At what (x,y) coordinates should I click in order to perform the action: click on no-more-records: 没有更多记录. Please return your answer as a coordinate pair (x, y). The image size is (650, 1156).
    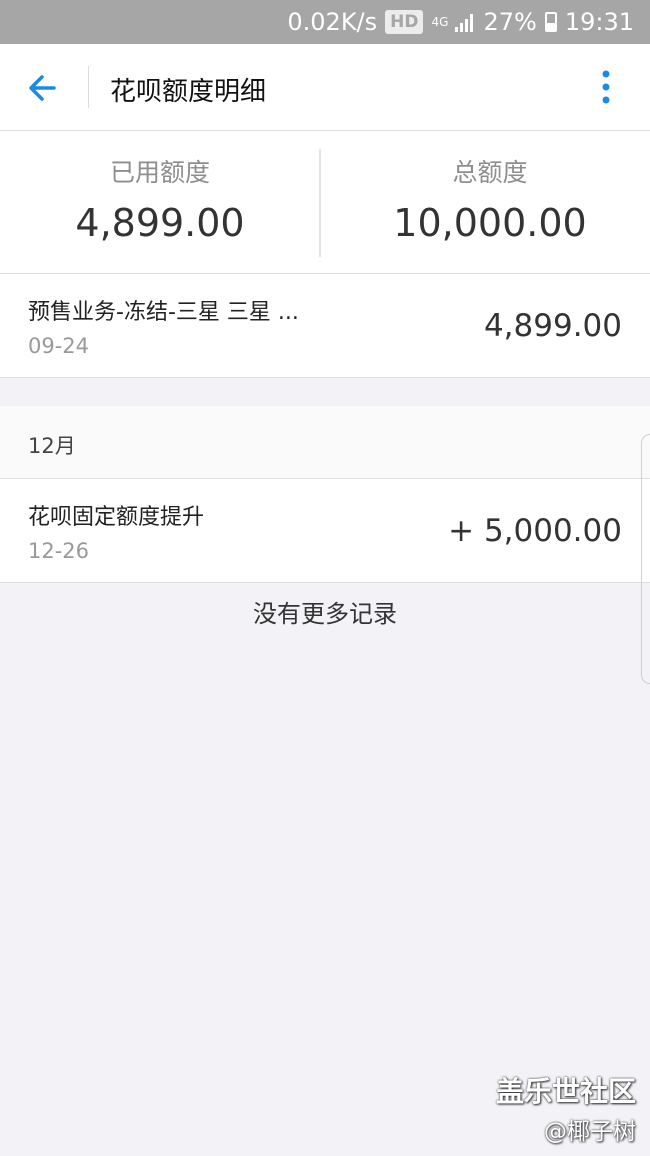
    Looking at the image, I should click on (325, 614).